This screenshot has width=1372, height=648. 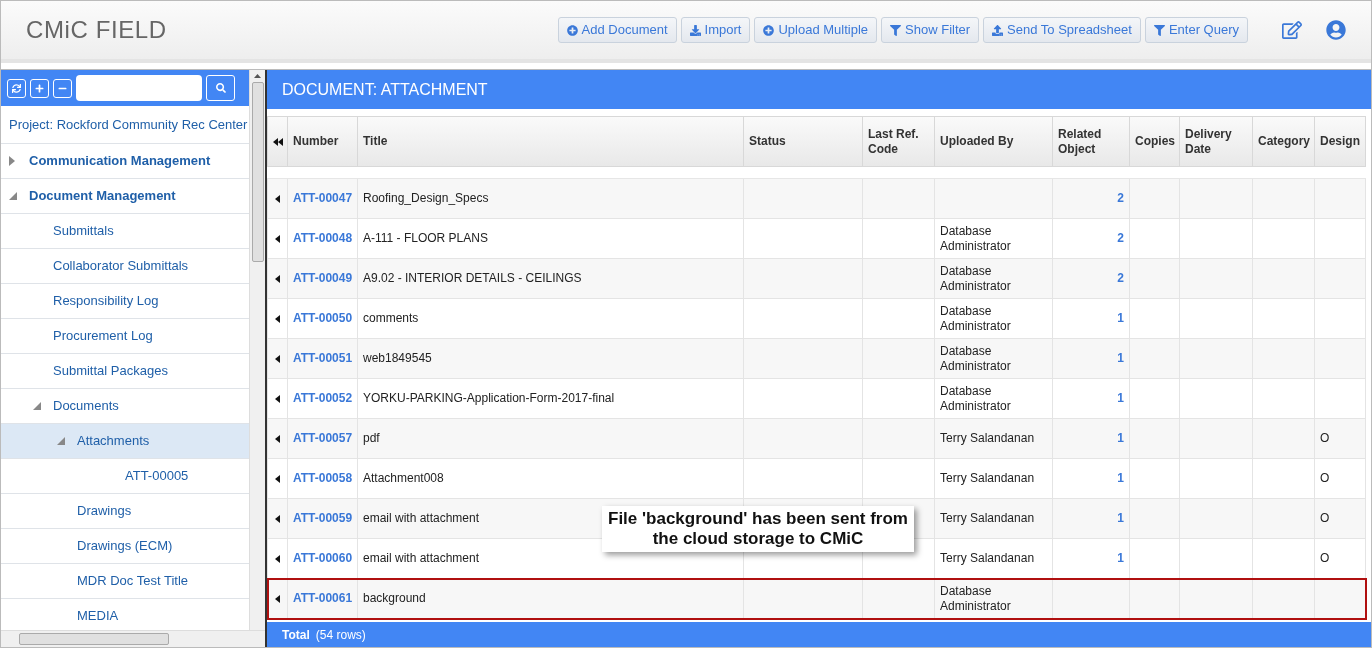 What do you see at coordinates (394, 598) in the screenshot?
I see `table-cell: background` at bounding box center [394, 598].